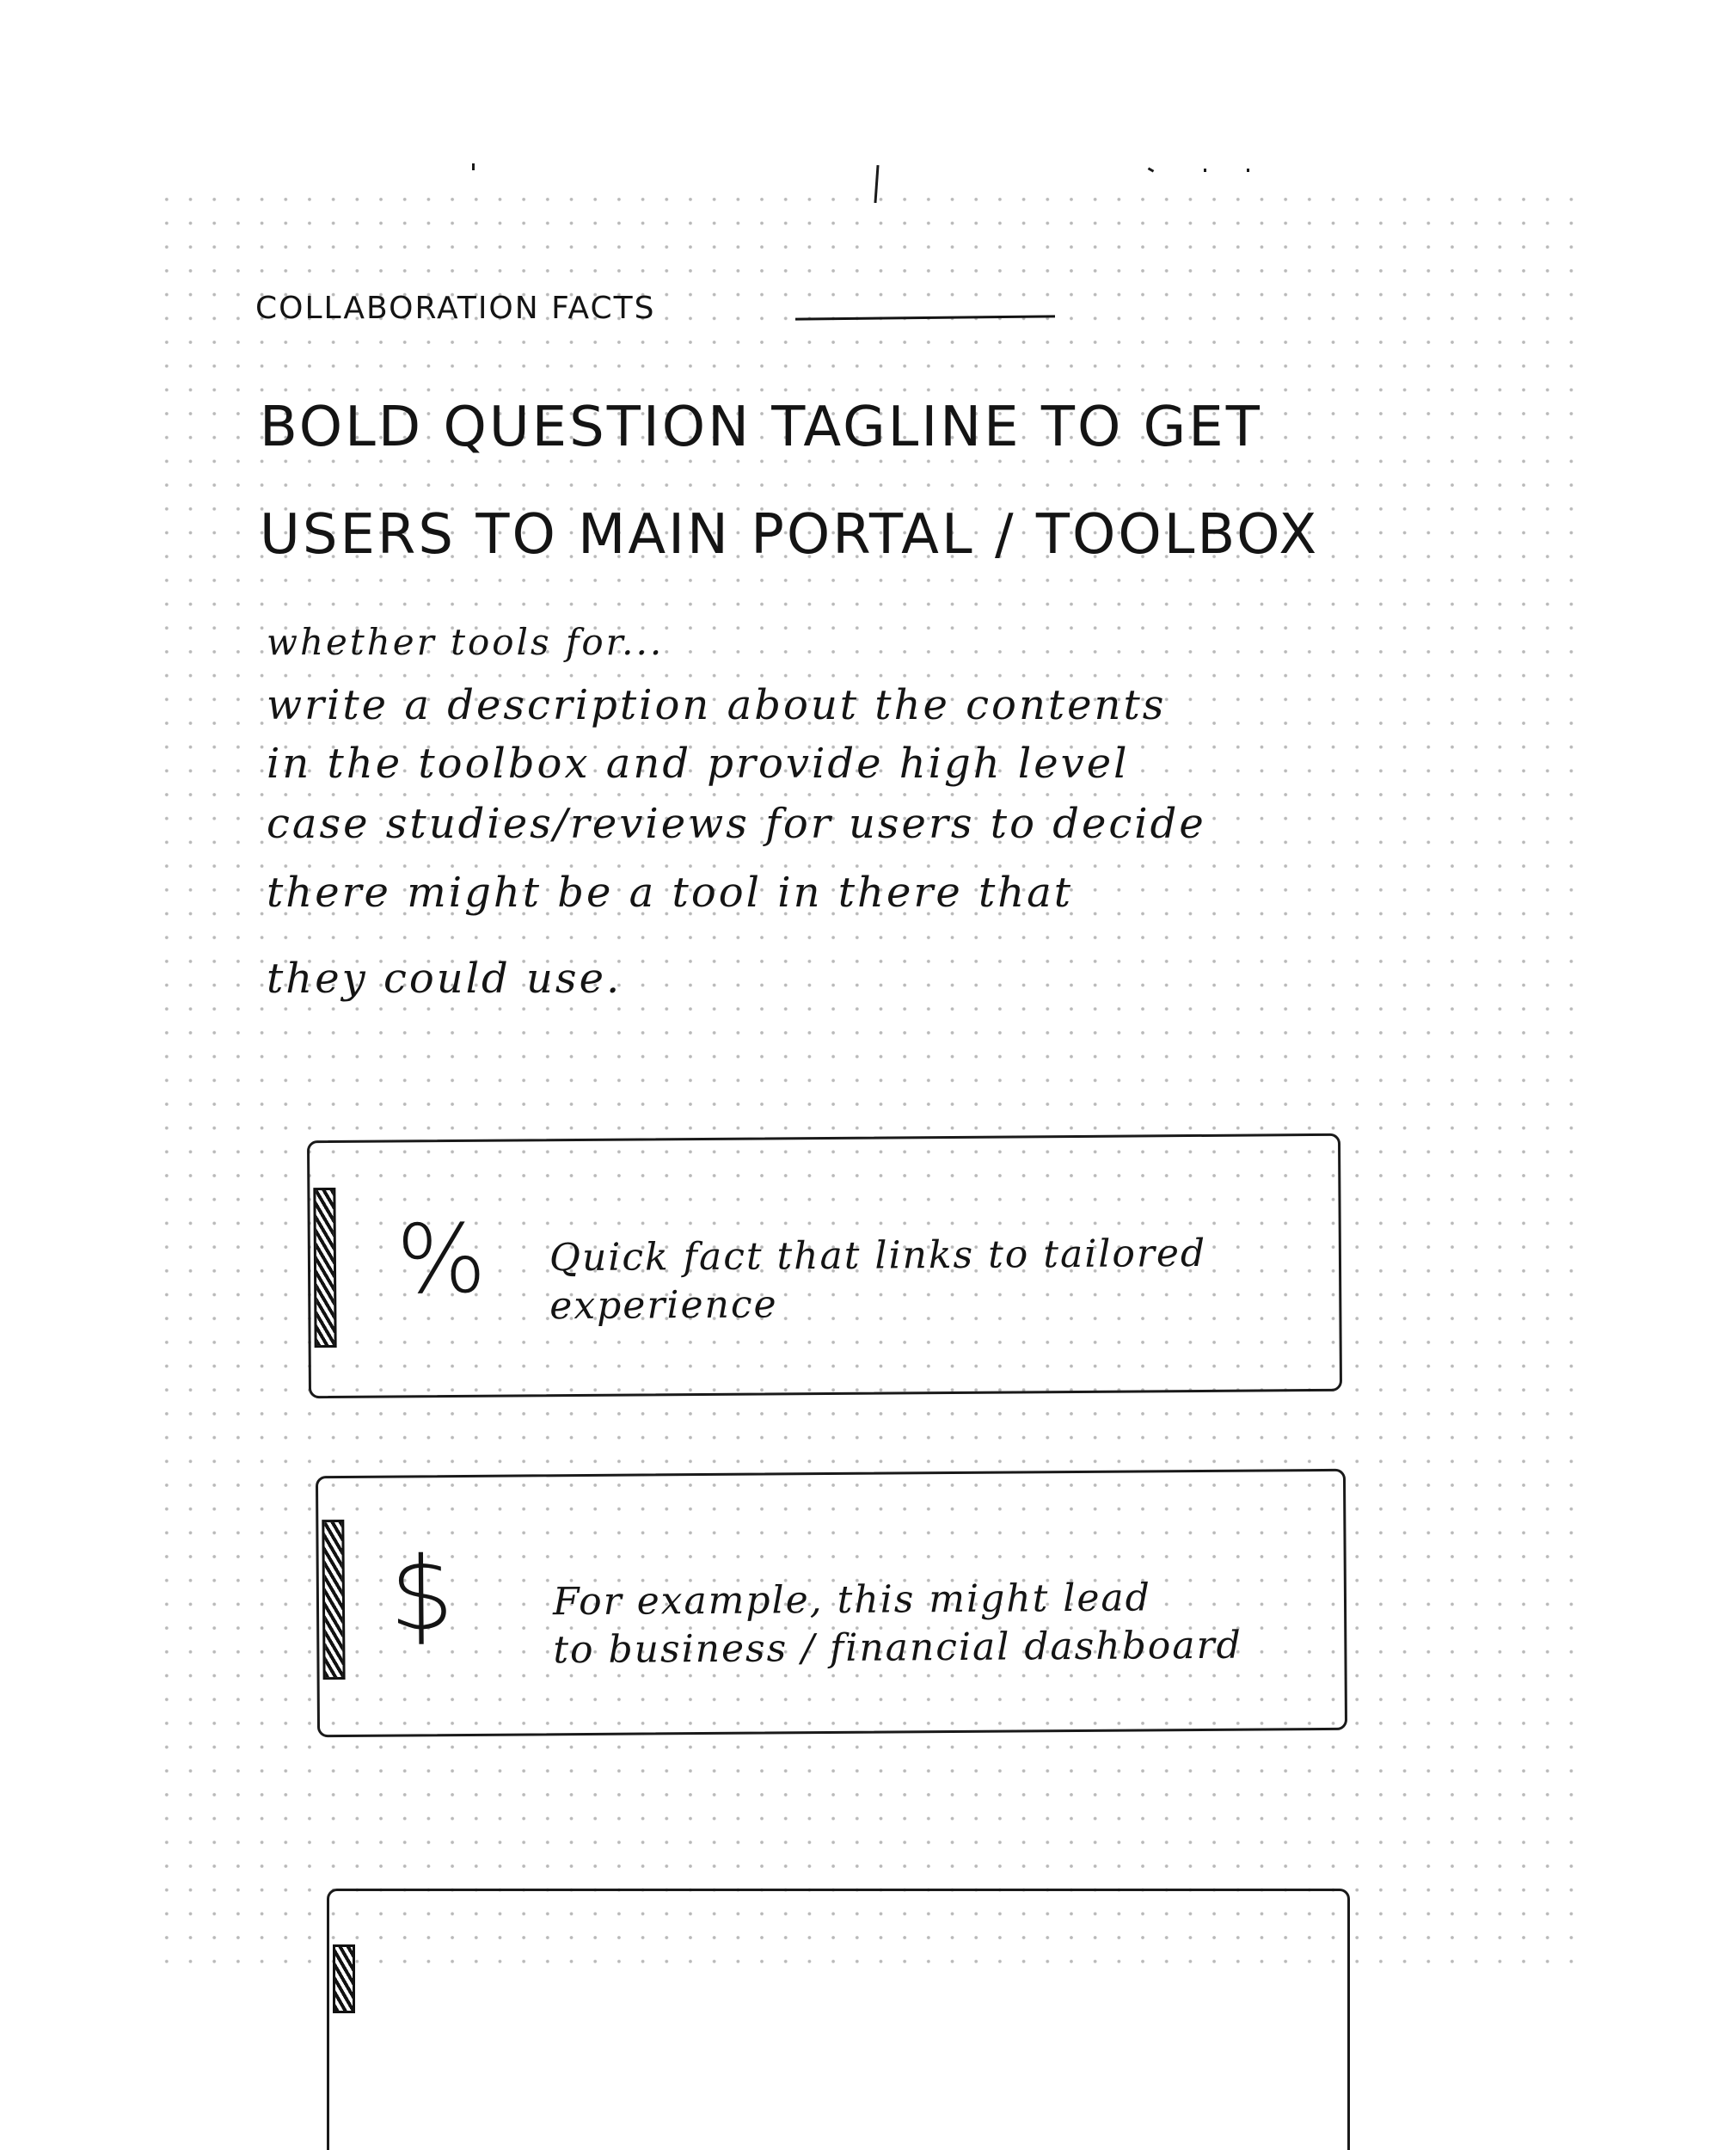 The height and width of the screenshot is (2150, 1736). Describe the element at coordinates (851, 1601) in the screenshot. I see `fact-card-text-line-1: For example, this might lead` at that location.